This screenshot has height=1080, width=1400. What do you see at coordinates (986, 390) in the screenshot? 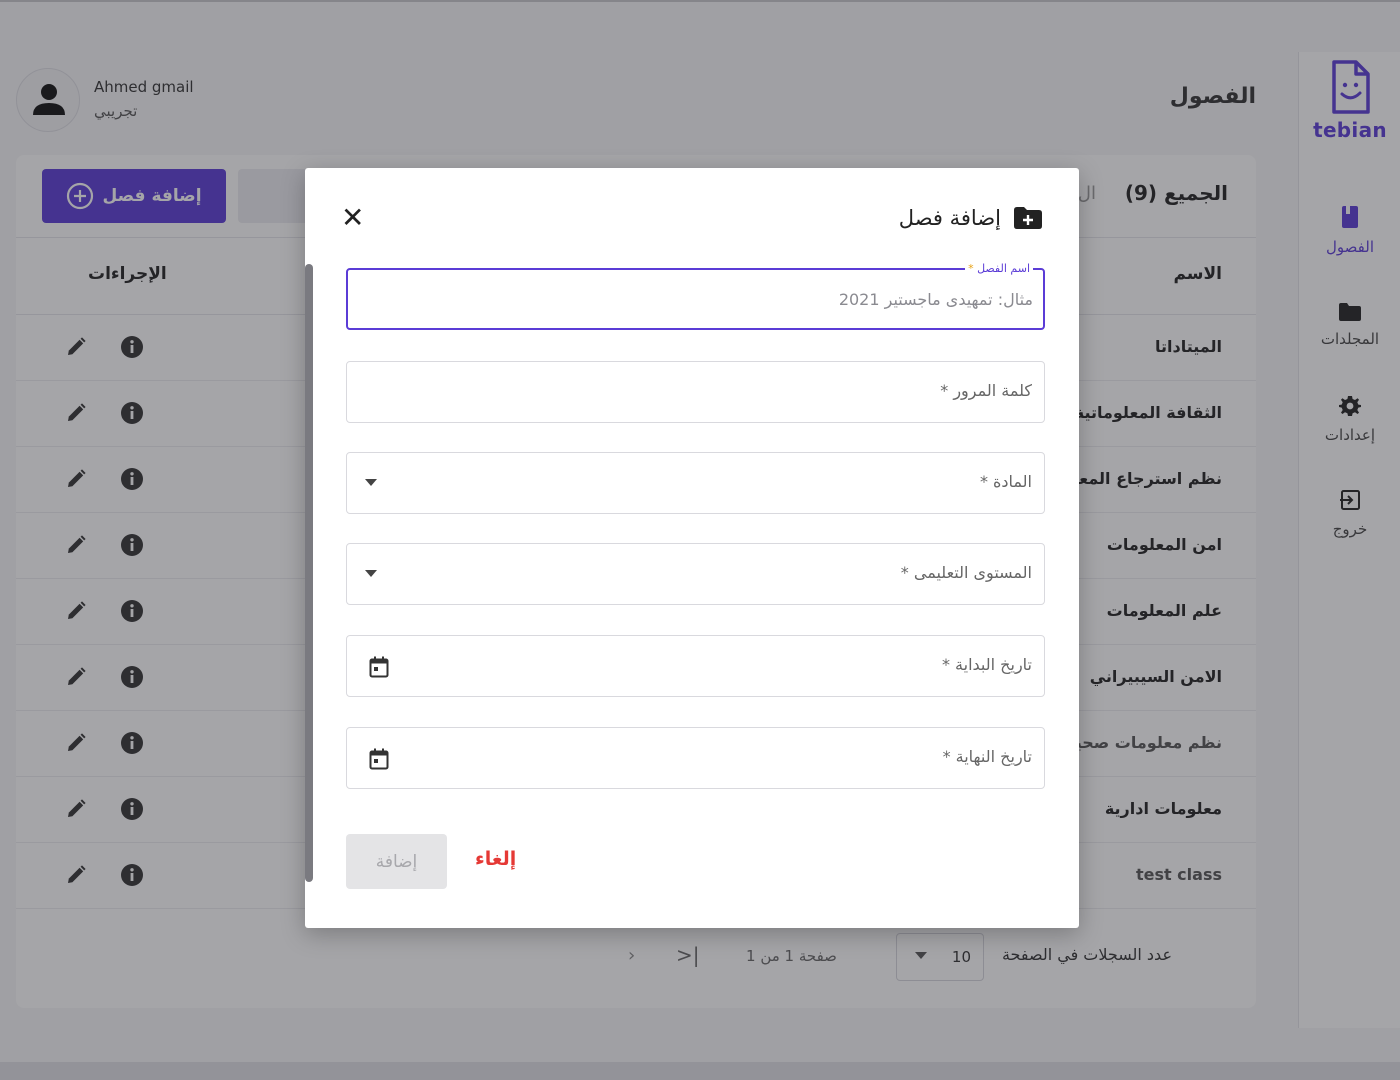
I see `password-label: كلمة المرور *` at bounding box center [986, 390].